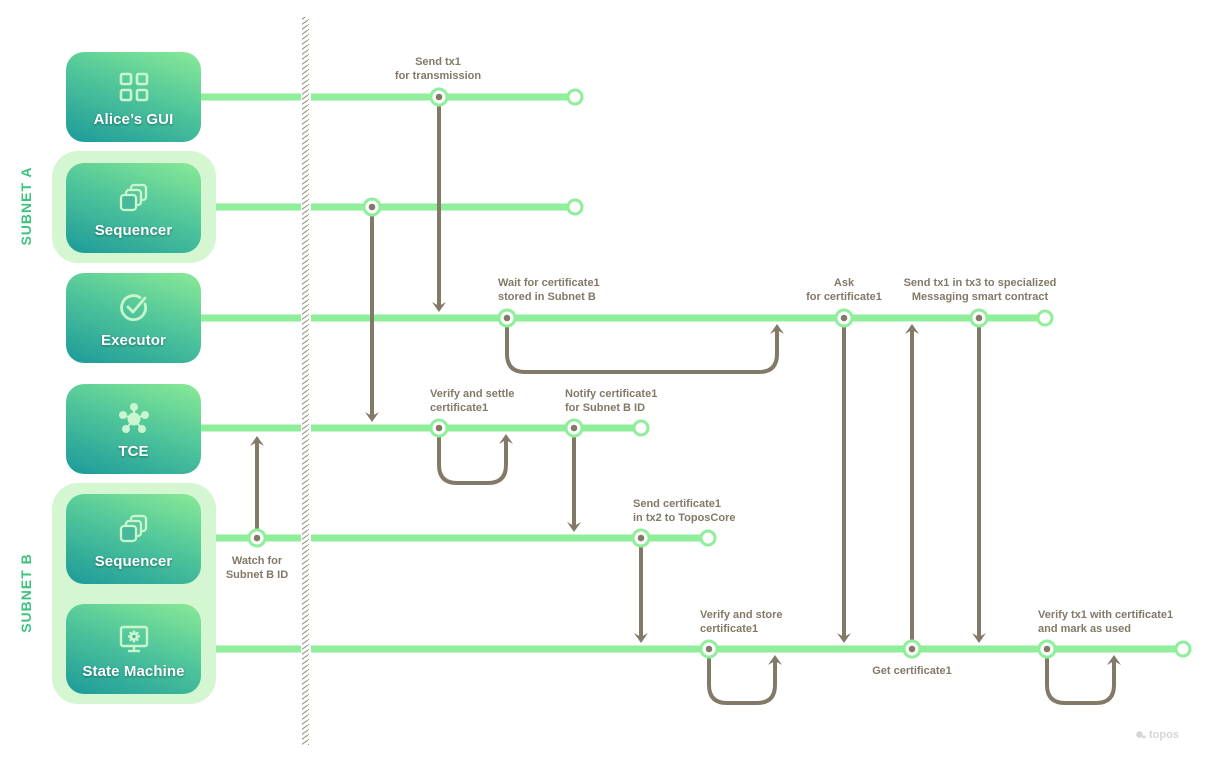 The height and width of the screenshot is (766, 1216). I want to click on monitor-gear-icon, so click(133, 638).